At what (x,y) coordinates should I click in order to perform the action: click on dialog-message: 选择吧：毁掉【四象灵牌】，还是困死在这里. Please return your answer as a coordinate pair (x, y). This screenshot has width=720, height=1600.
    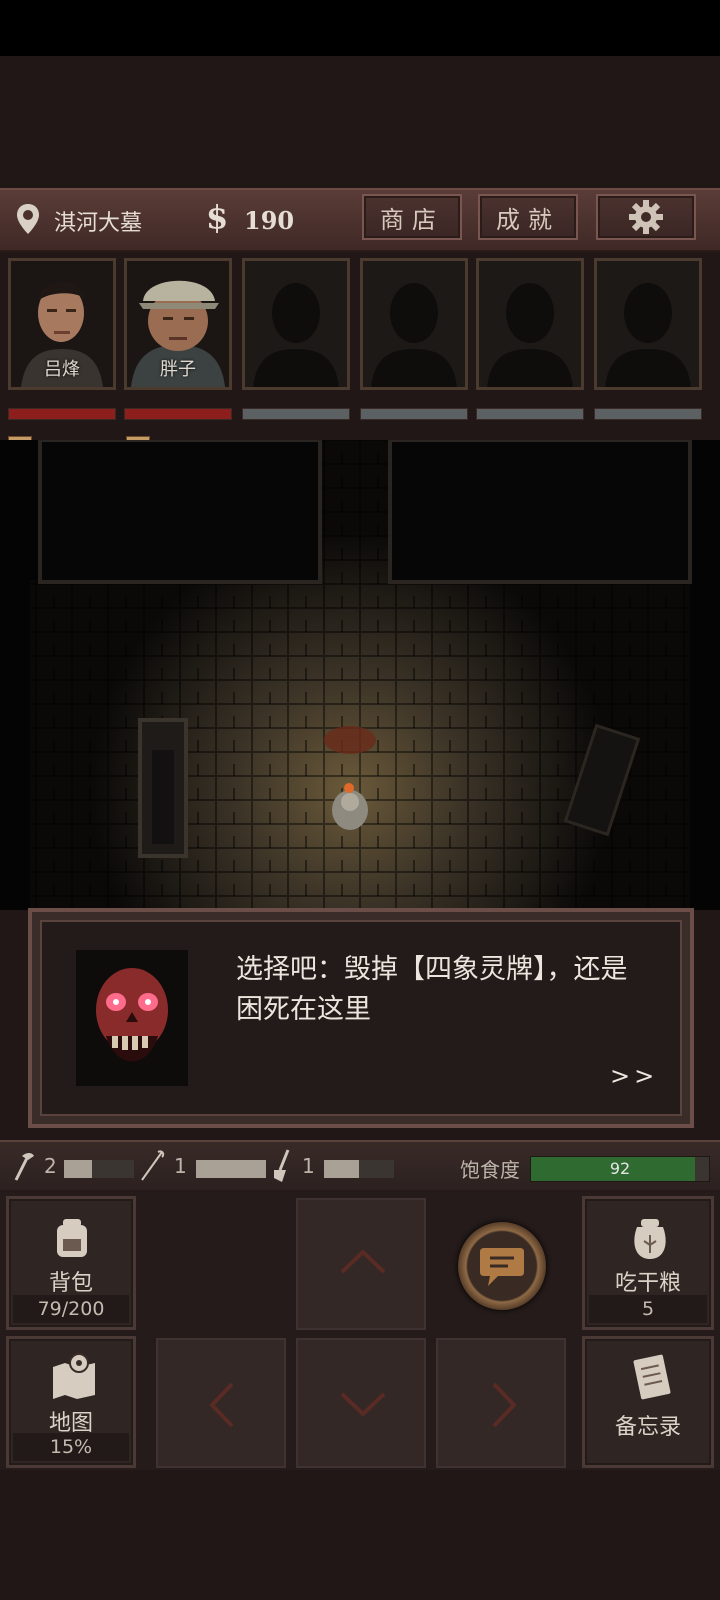
    Looking at the image, I should click on (432, 989).